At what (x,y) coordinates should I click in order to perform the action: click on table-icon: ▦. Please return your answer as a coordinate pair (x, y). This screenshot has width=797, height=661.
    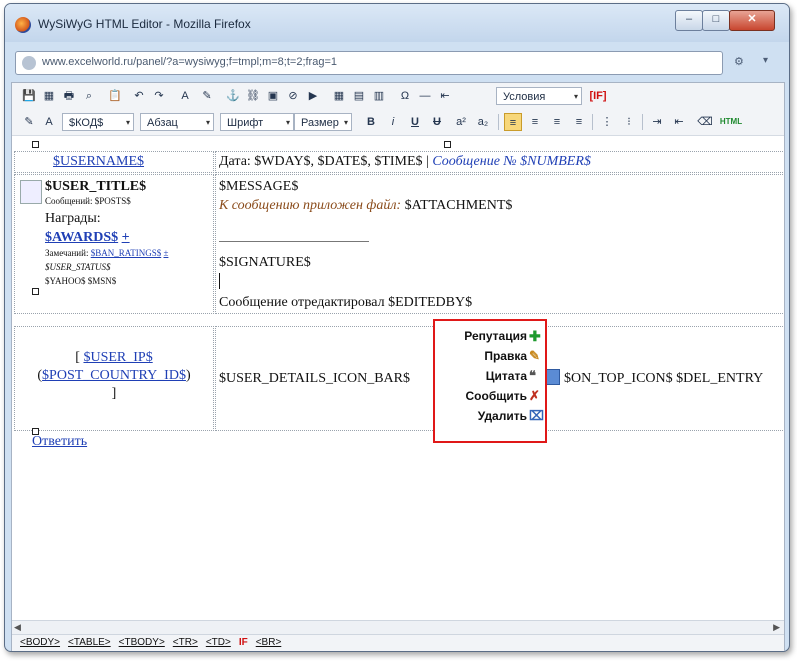
    Looking at the image, I should click on (339, 96).